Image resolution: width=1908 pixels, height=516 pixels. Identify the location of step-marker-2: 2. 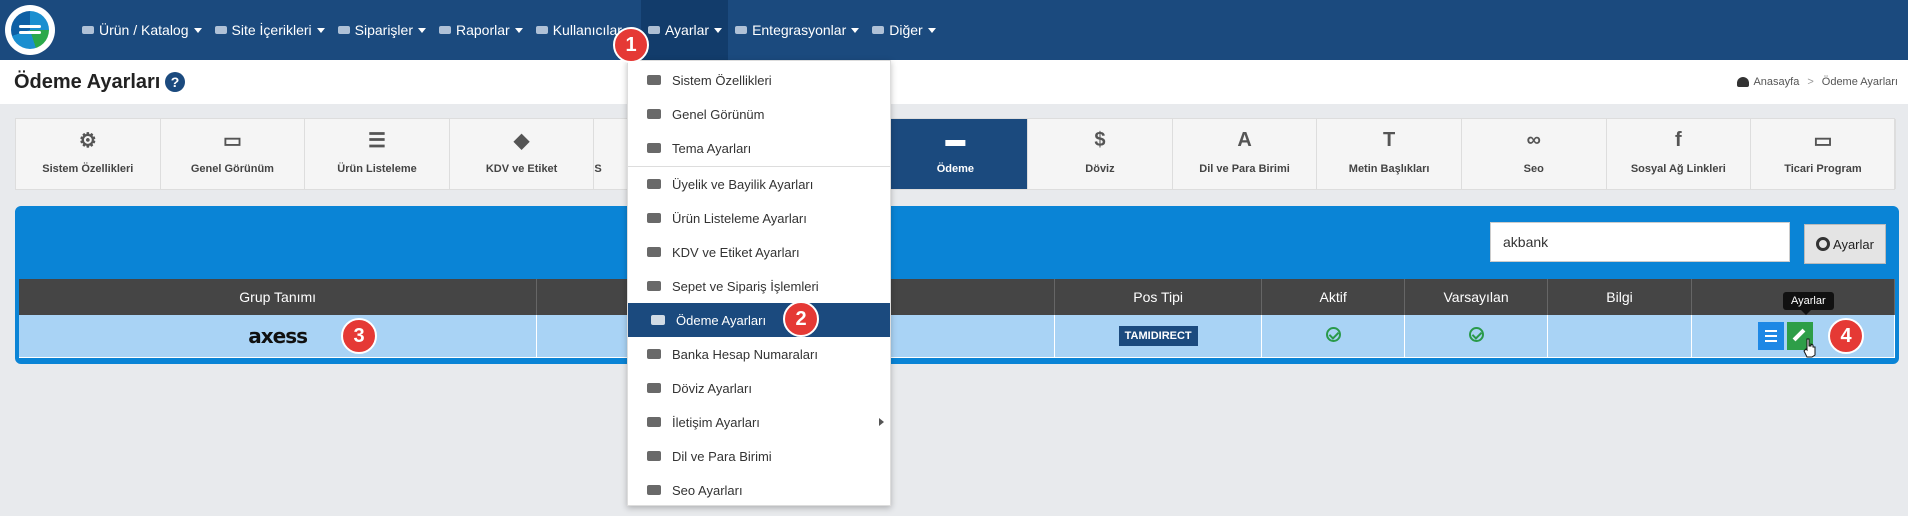
(801, 319).